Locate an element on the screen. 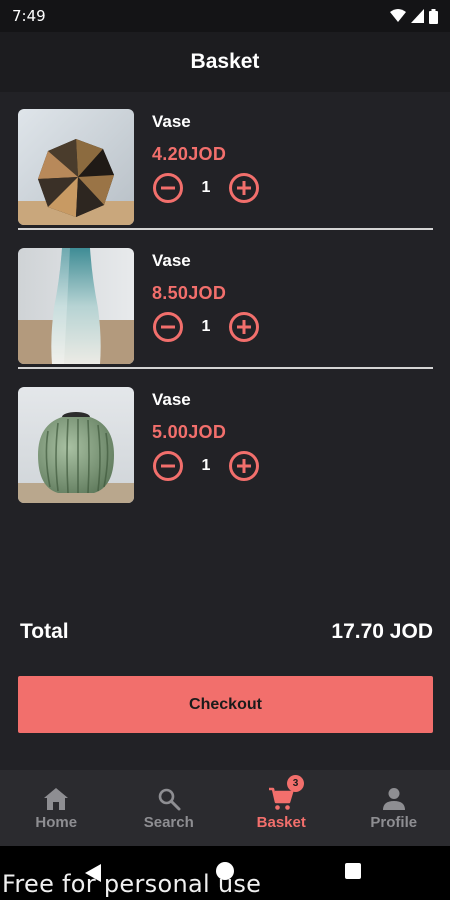  total-label: Total is located at coordinates (44, 631).